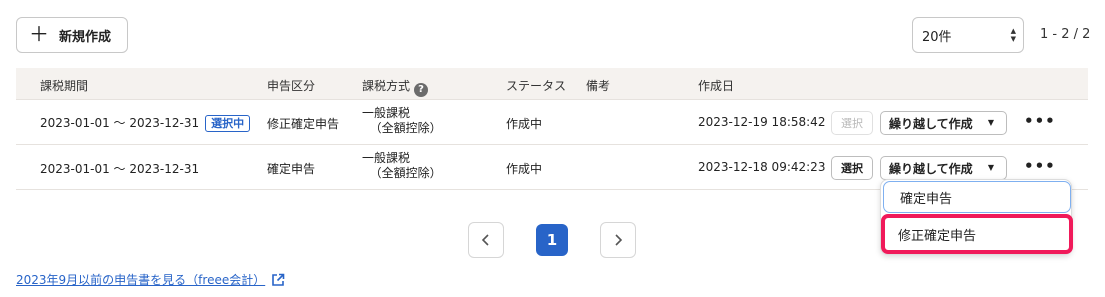 This screenshot has height=297, width=1105. What do you see at coordinates (278, 279) in the screenshot?
I see `external-link-icon` at bounding box center [278, 279].